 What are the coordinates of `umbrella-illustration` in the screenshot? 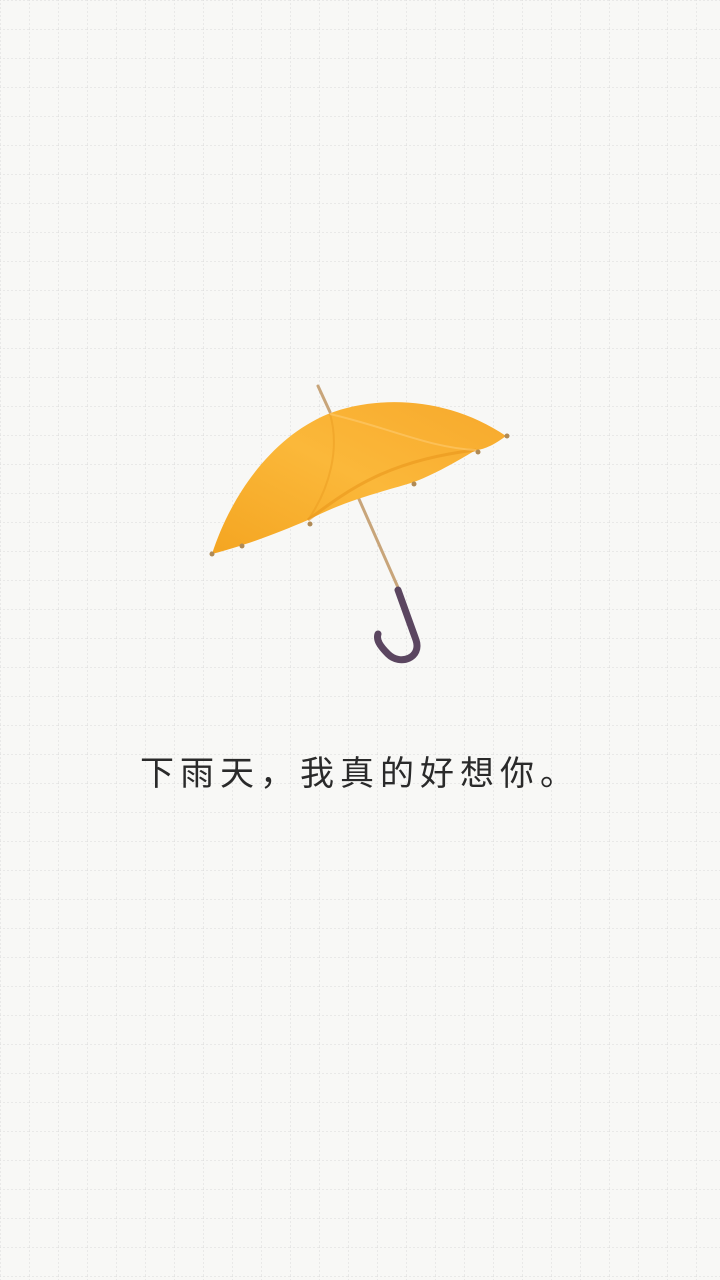 It's located at (359, 524).